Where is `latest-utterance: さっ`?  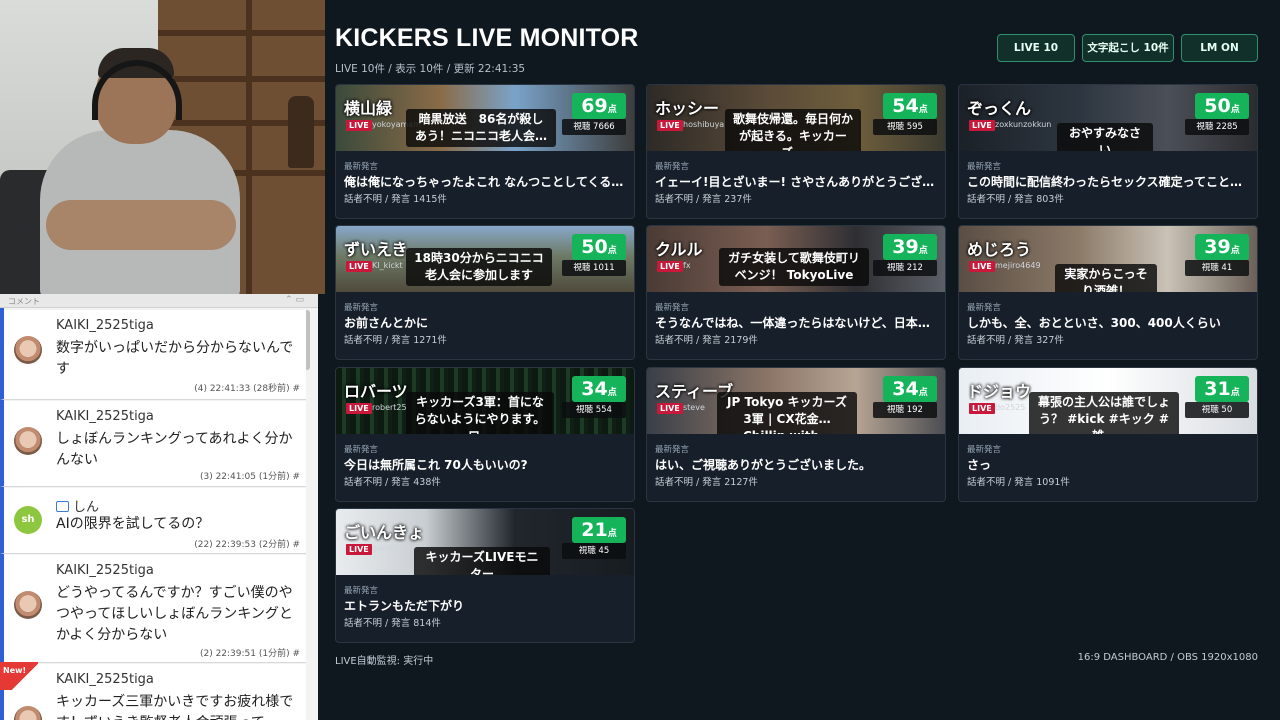
latest-utterance: さっ is located at coordinates (979, 465).